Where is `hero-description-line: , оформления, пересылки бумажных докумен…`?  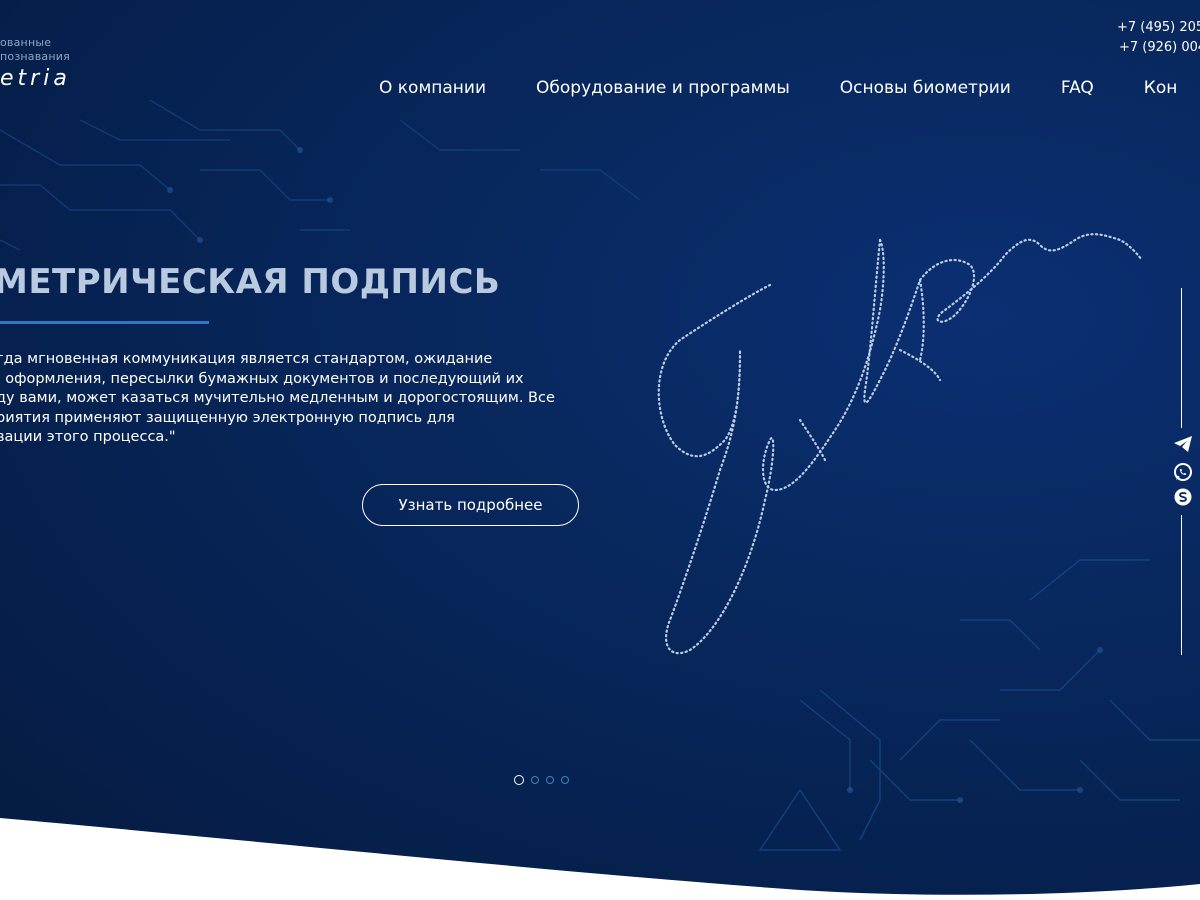
hero-description-line: , оформления, пересылки бумажных докумен… is located at coordinates (262, 378).